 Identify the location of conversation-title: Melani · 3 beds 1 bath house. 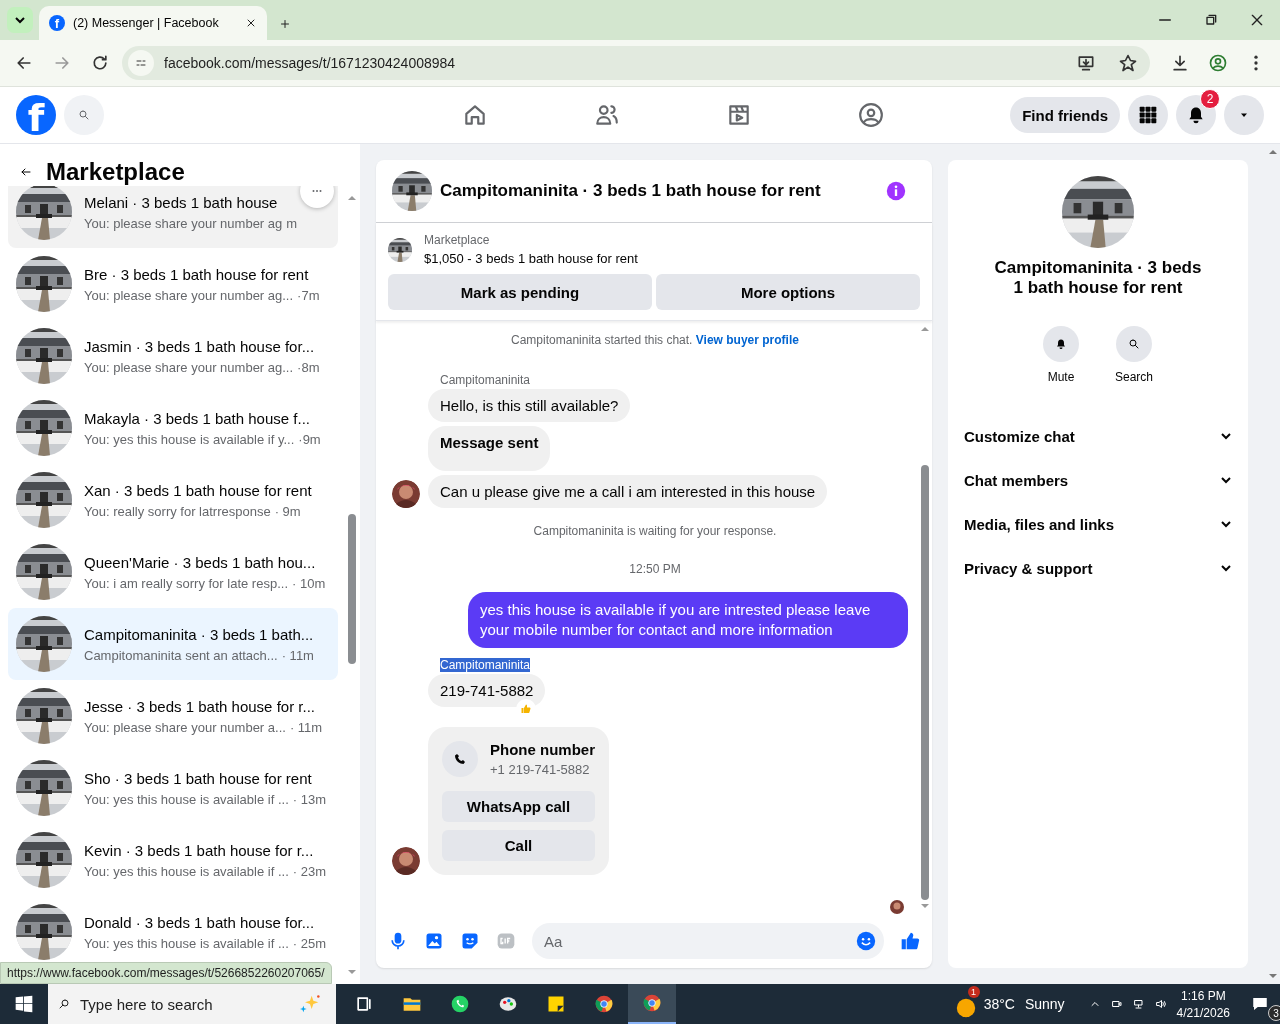
(181, 202).